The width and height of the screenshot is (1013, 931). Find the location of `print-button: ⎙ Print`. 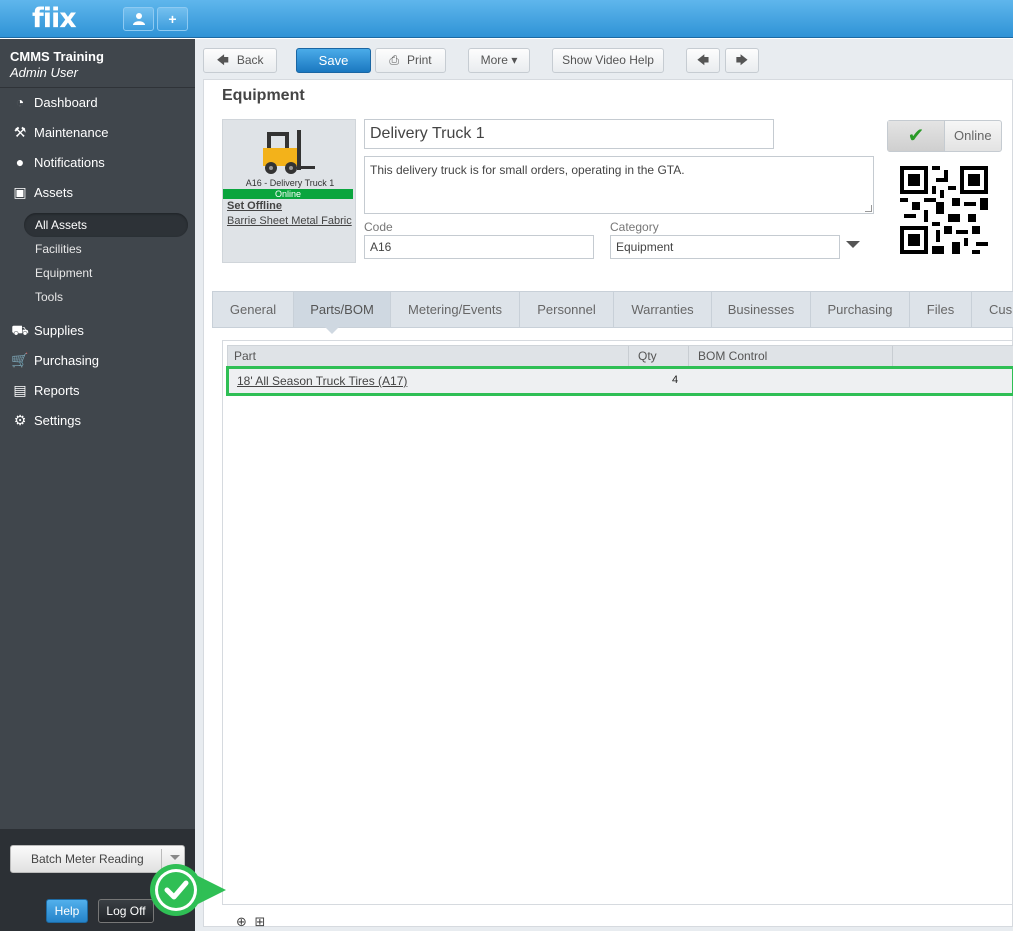

print-button: ⎙ Print is located at coordinates (410, 60).